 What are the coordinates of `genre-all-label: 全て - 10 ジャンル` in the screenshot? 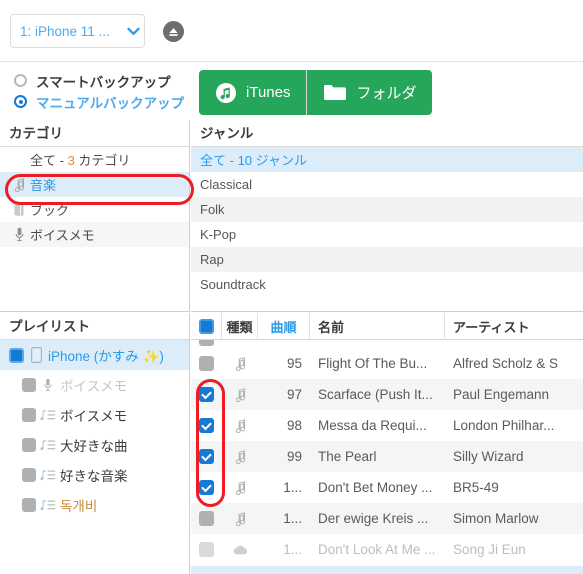 It's located at (253, 160).